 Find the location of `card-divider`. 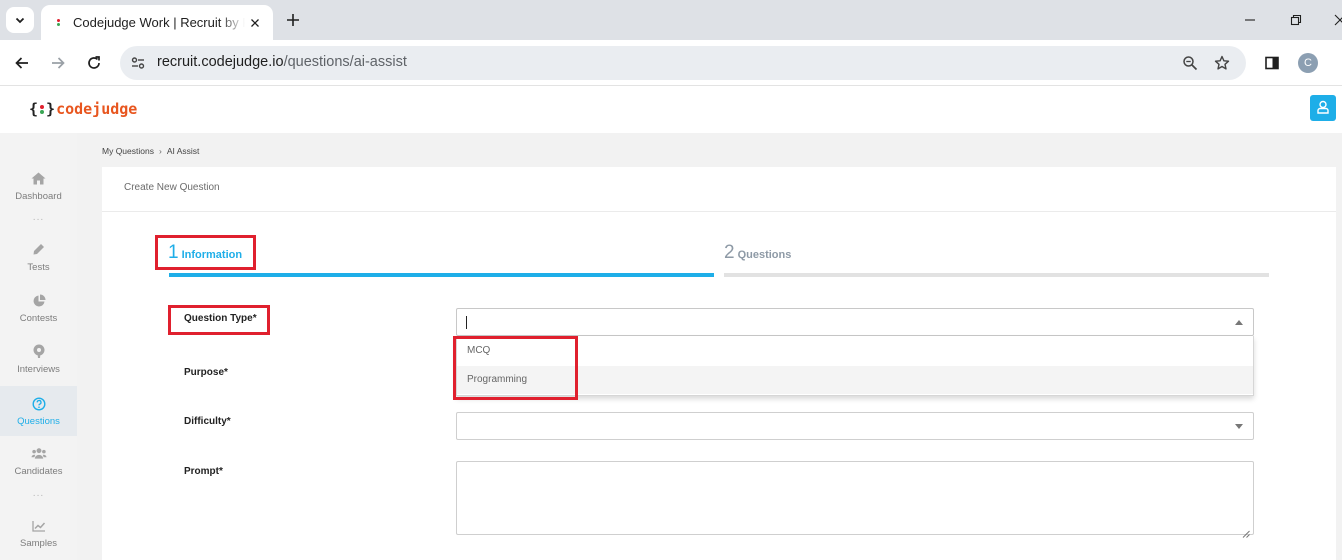

card-divider is located at coordinates (719, 211).